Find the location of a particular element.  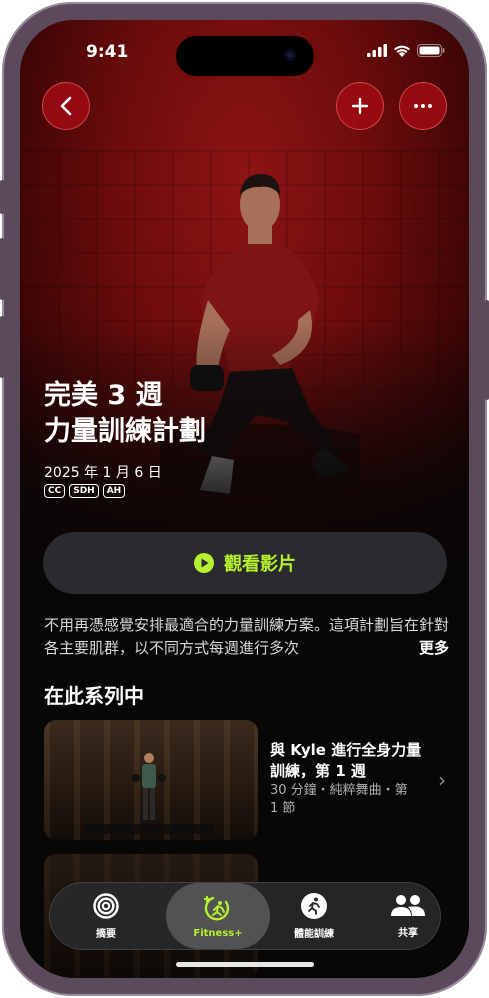

people-icon is located at coordinates (408, 905).